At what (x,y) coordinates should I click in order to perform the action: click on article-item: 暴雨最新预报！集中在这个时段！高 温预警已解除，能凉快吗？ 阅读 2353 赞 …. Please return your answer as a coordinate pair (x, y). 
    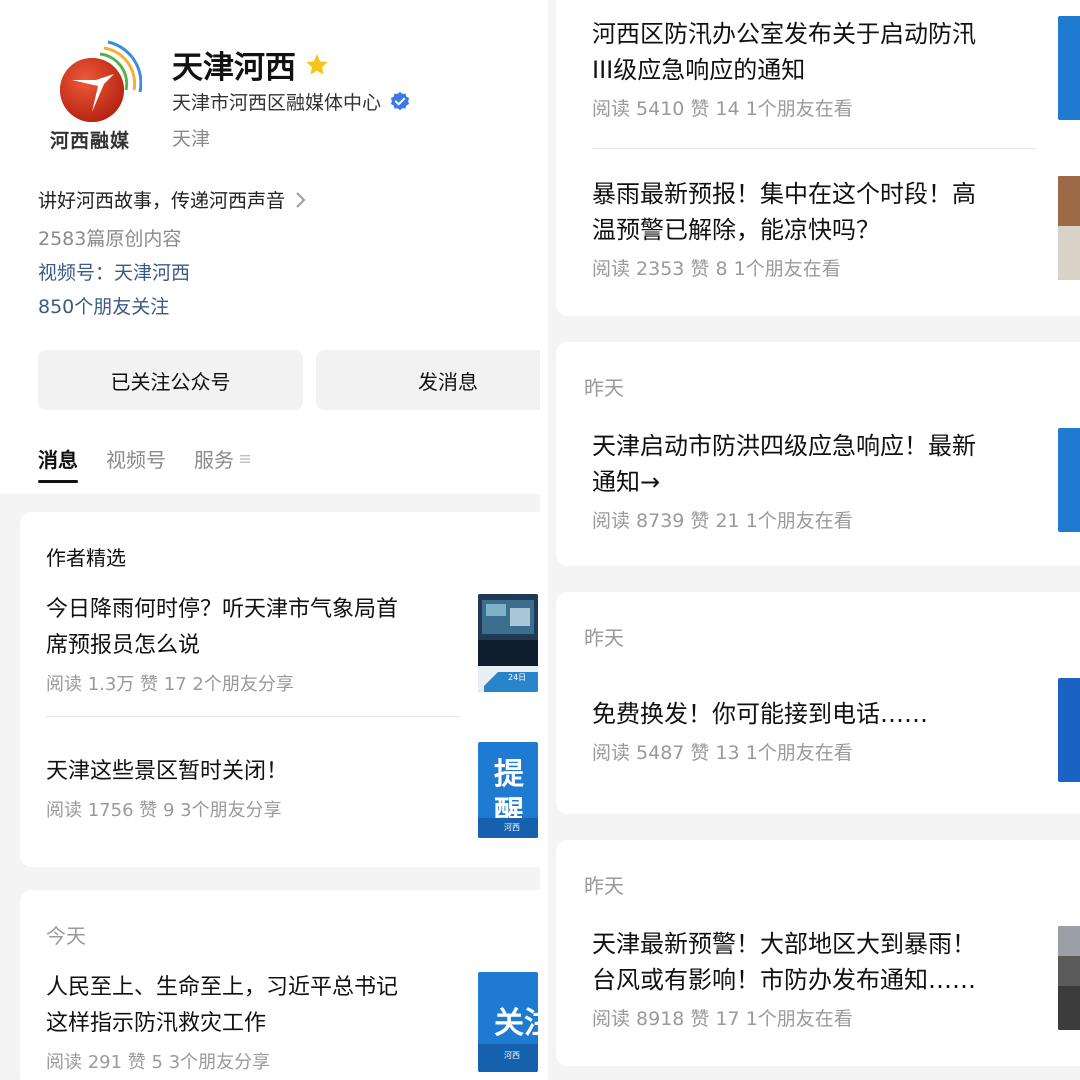
    Looking at the image, I should click on (812, 228).